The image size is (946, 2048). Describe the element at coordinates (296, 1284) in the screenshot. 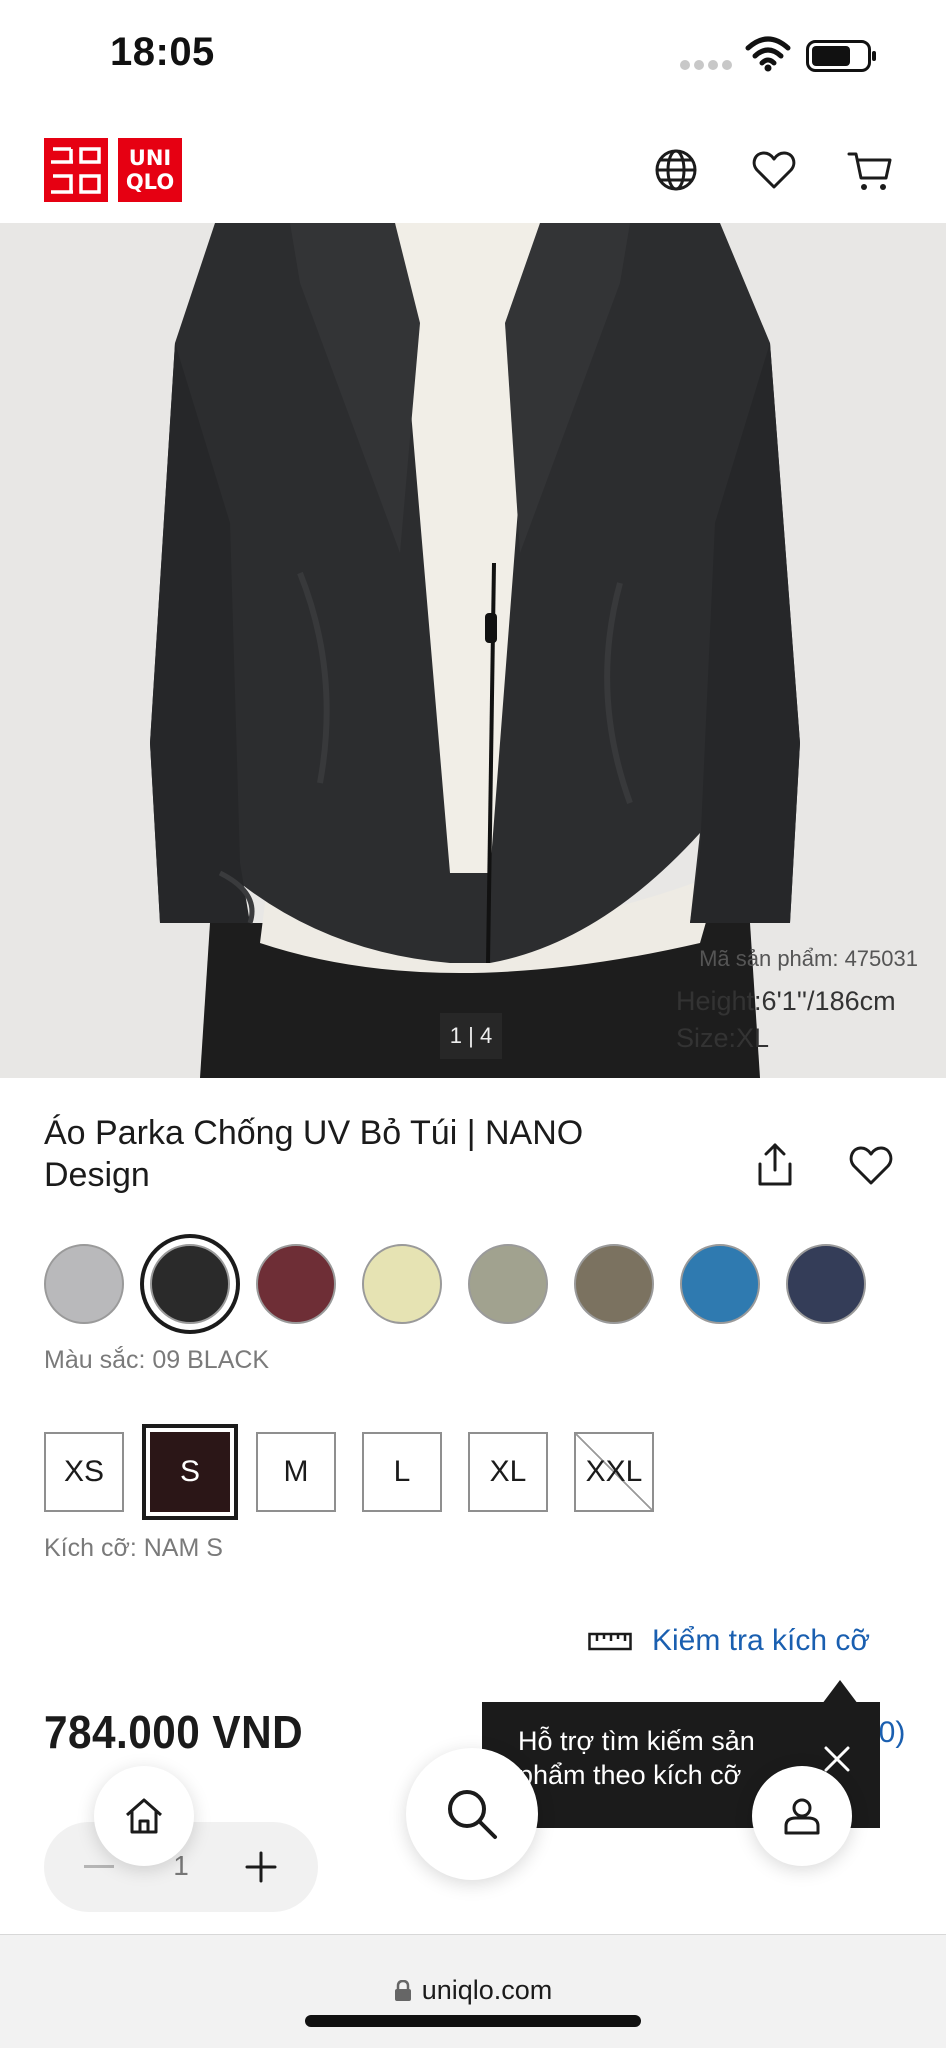

I see `color-swatch-wine` at that location.